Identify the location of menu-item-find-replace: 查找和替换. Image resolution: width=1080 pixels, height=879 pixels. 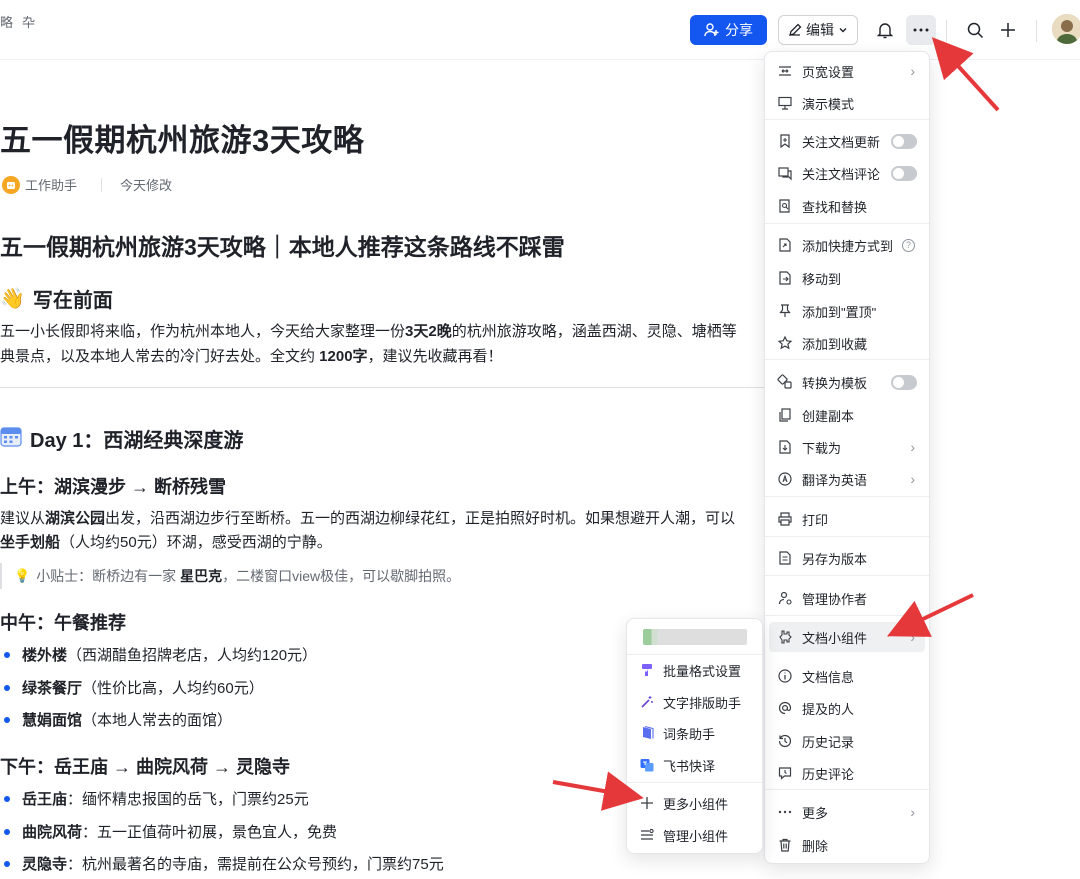
(847, 206).